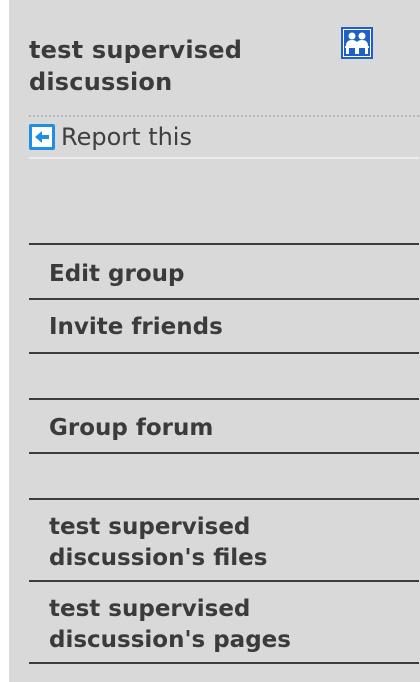  What do you see at coordinates (42, 137) in the screenshot?
I see `report-arrow-icon` at bounding box center [42, 137].